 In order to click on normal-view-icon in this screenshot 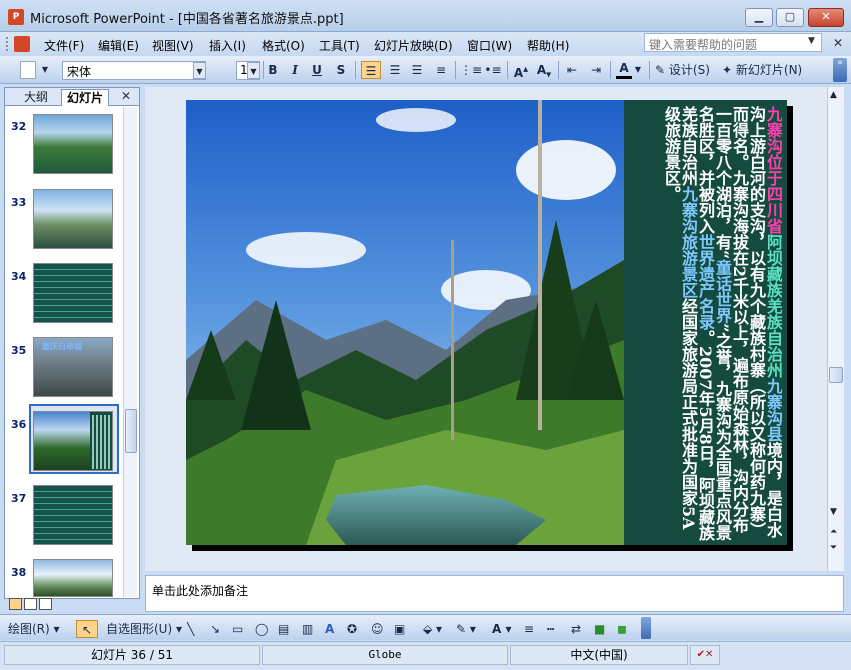, I will do `click(15, 604)`.